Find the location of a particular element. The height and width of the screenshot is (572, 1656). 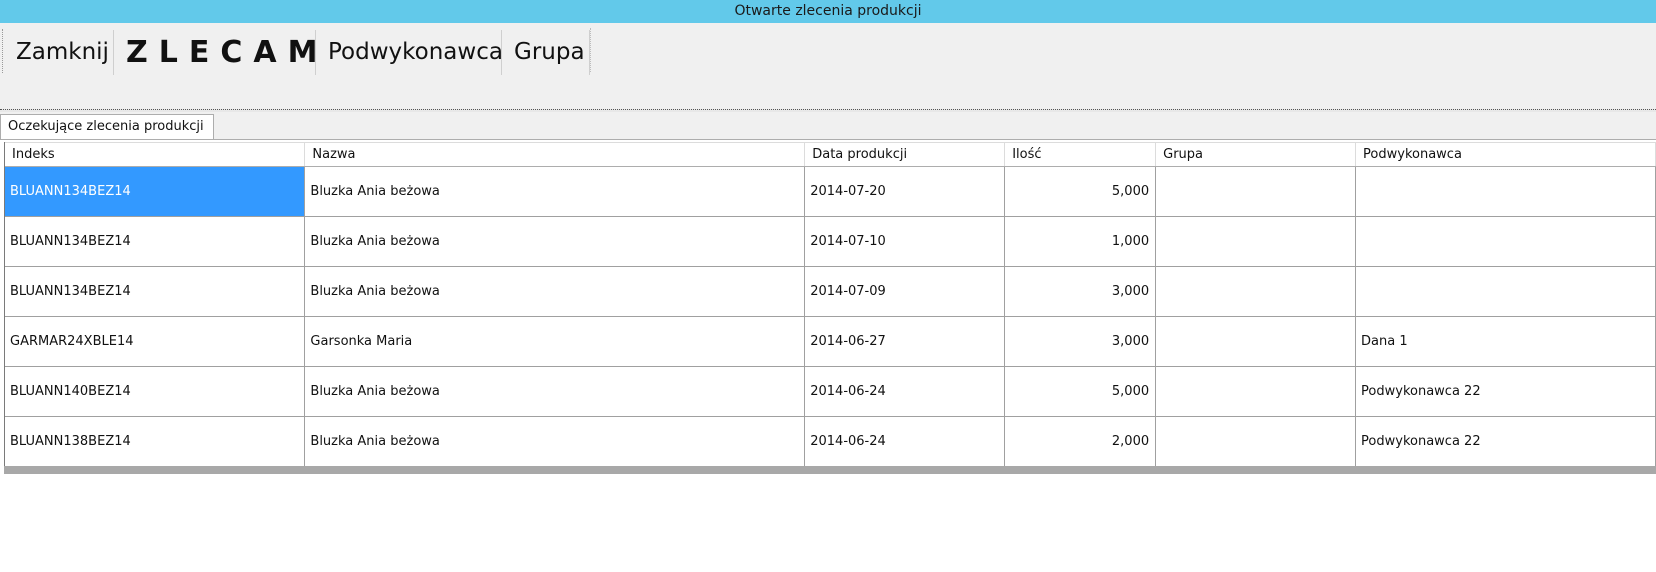

cell-index: BLUANN138BEZ14 is located at coordinates (155, 441).